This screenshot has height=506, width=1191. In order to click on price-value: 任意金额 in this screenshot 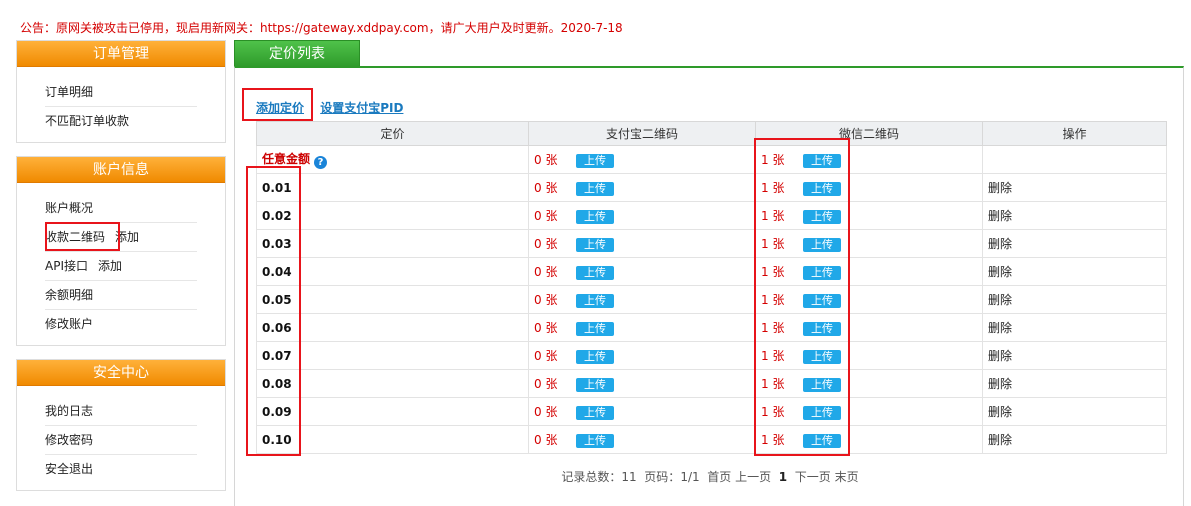, I will do `click(286, 159)`.